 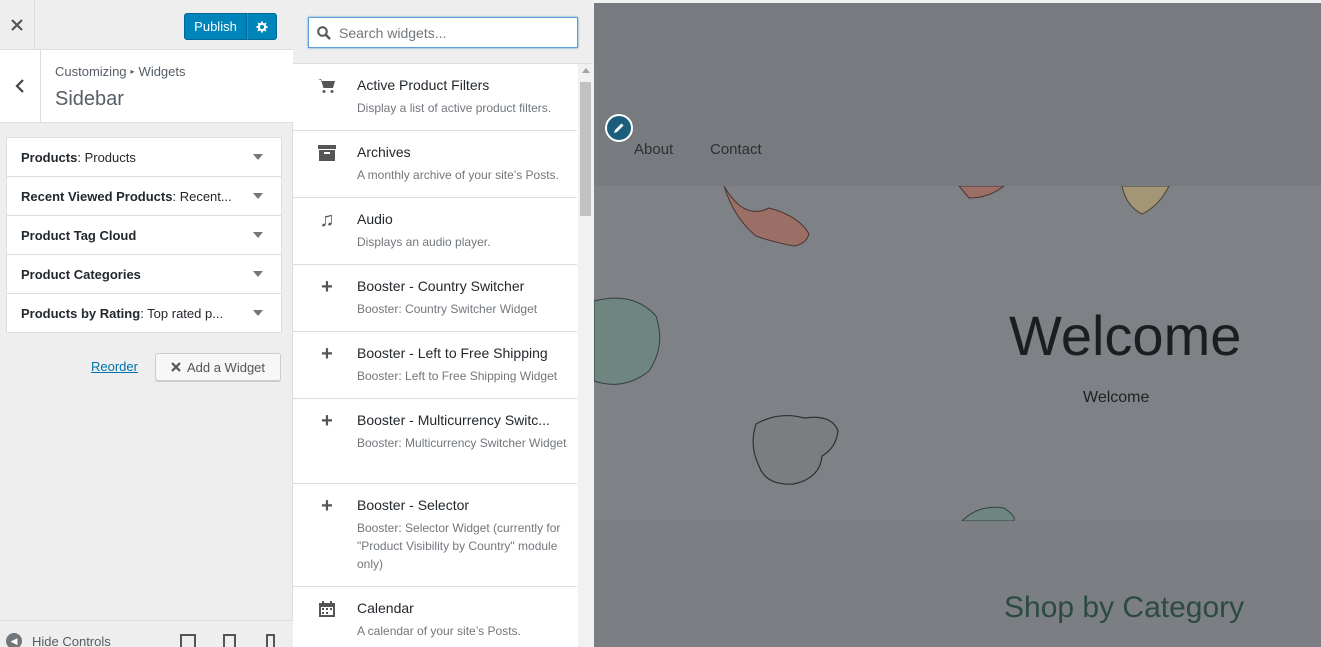 I want to click on publish-button: Publish, so click(x=215, y=26).